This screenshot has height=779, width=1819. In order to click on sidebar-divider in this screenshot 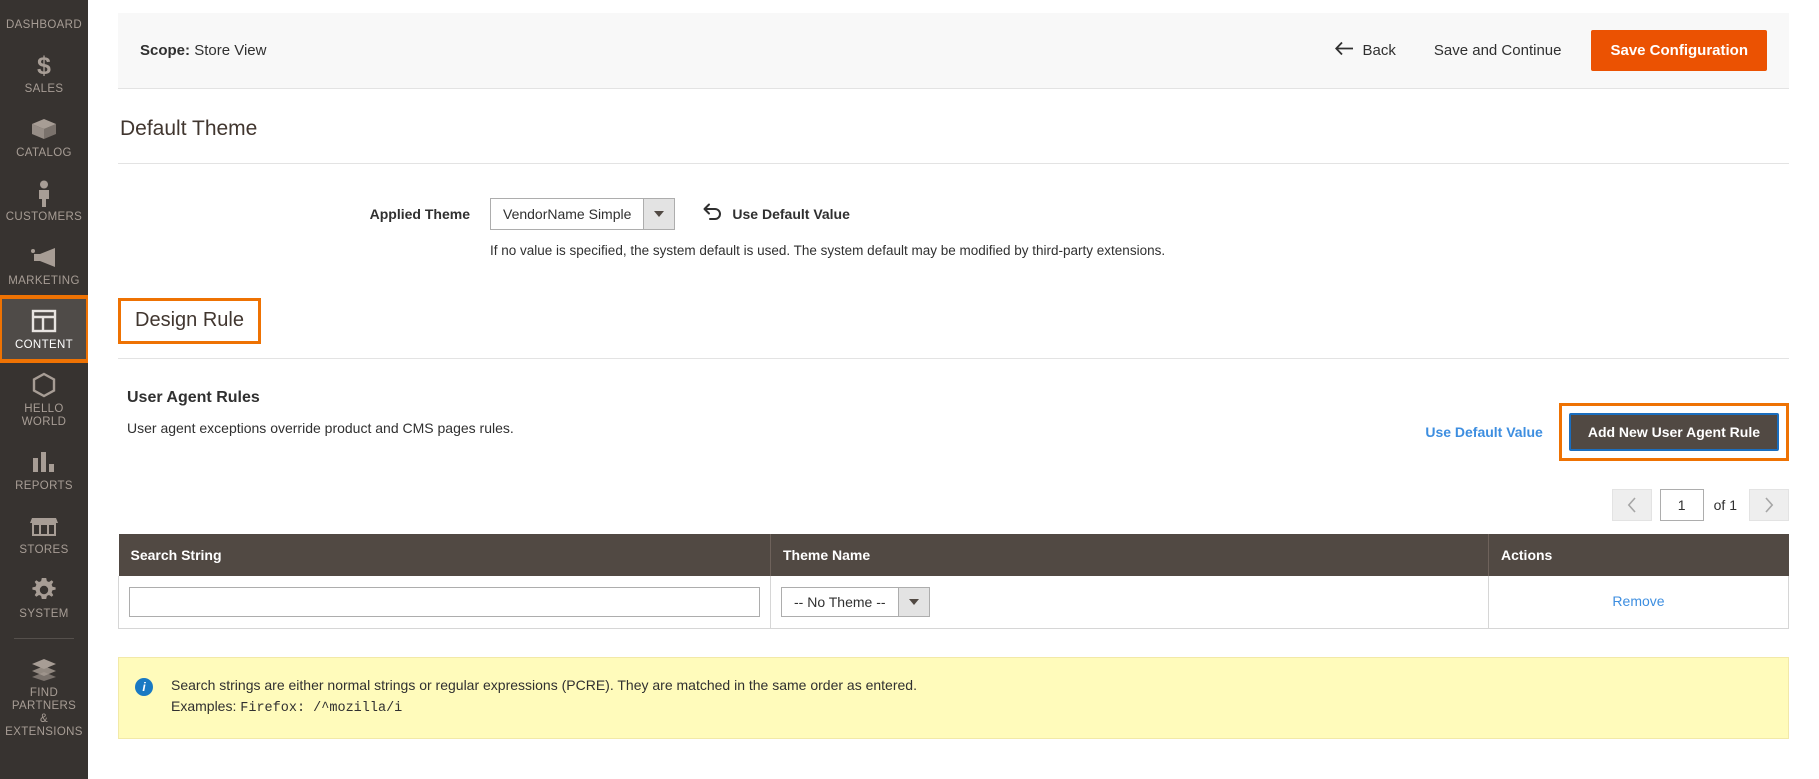, I will do `click(44, 638)`.